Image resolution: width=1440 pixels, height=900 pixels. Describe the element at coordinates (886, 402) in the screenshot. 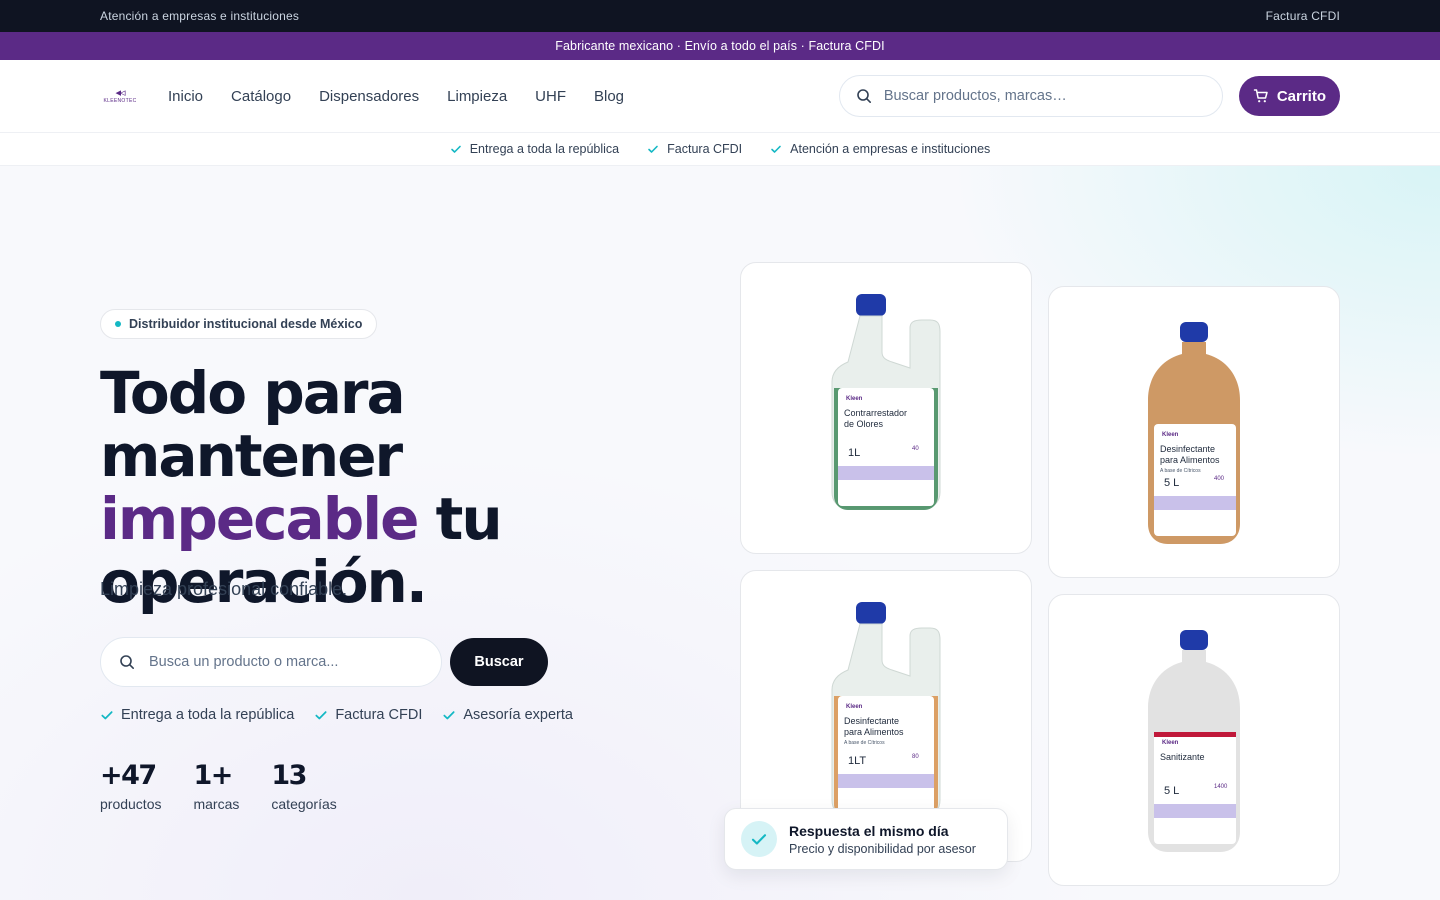

I see `product-image: Kleen Contrarrestadorde Olores 1L 40` at that location.